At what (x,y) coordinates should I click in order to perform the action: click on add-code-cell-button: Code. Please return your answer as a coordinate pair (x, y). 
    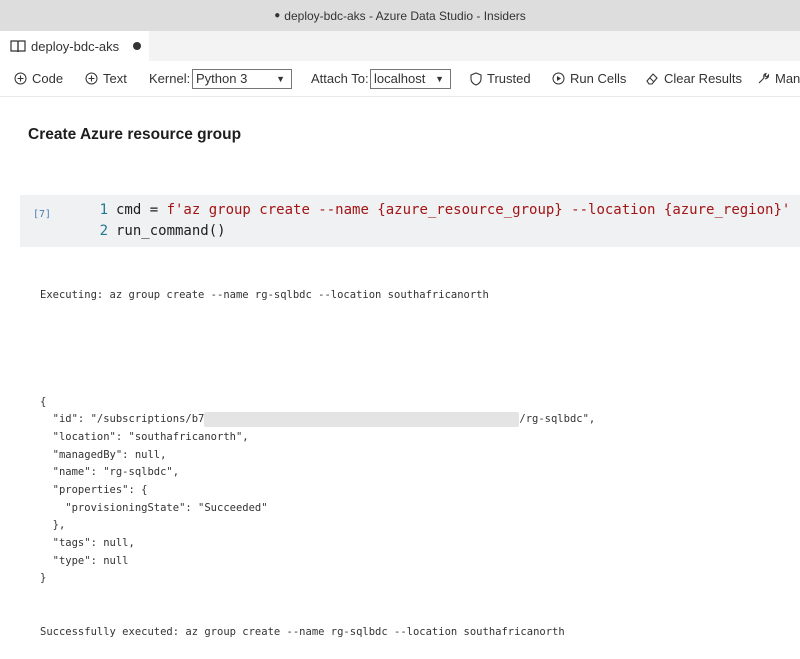
    Looking at the image, I should click on (38, 78).